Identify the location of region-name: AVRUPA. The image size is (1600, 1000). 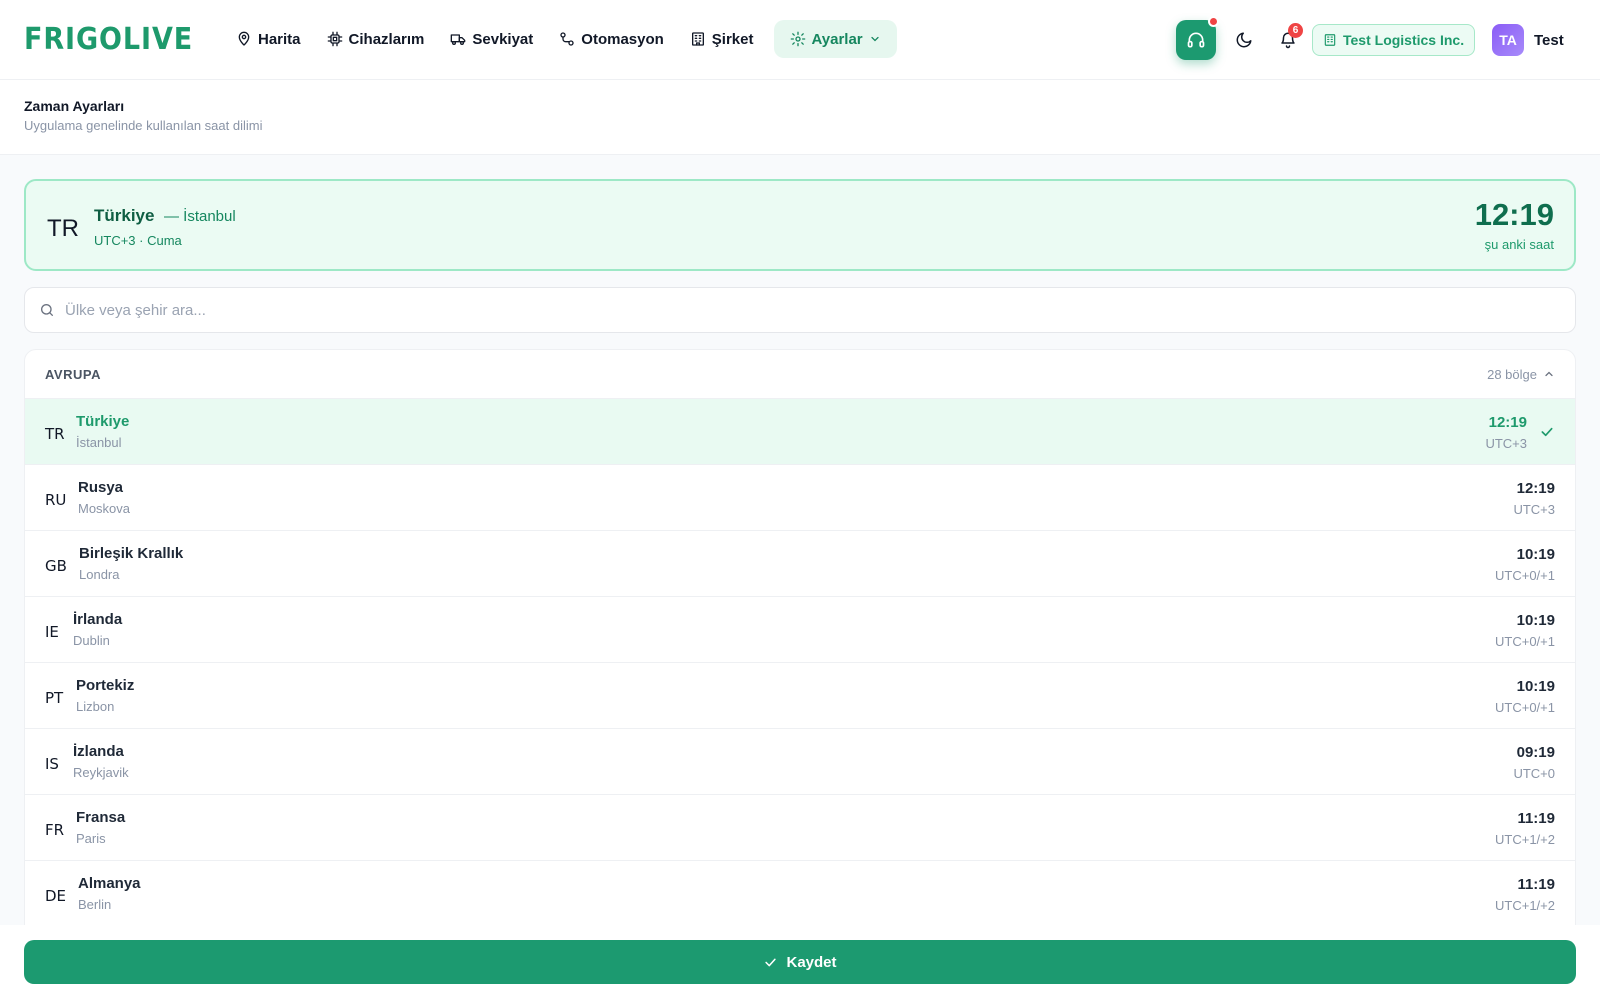
(73, 374).